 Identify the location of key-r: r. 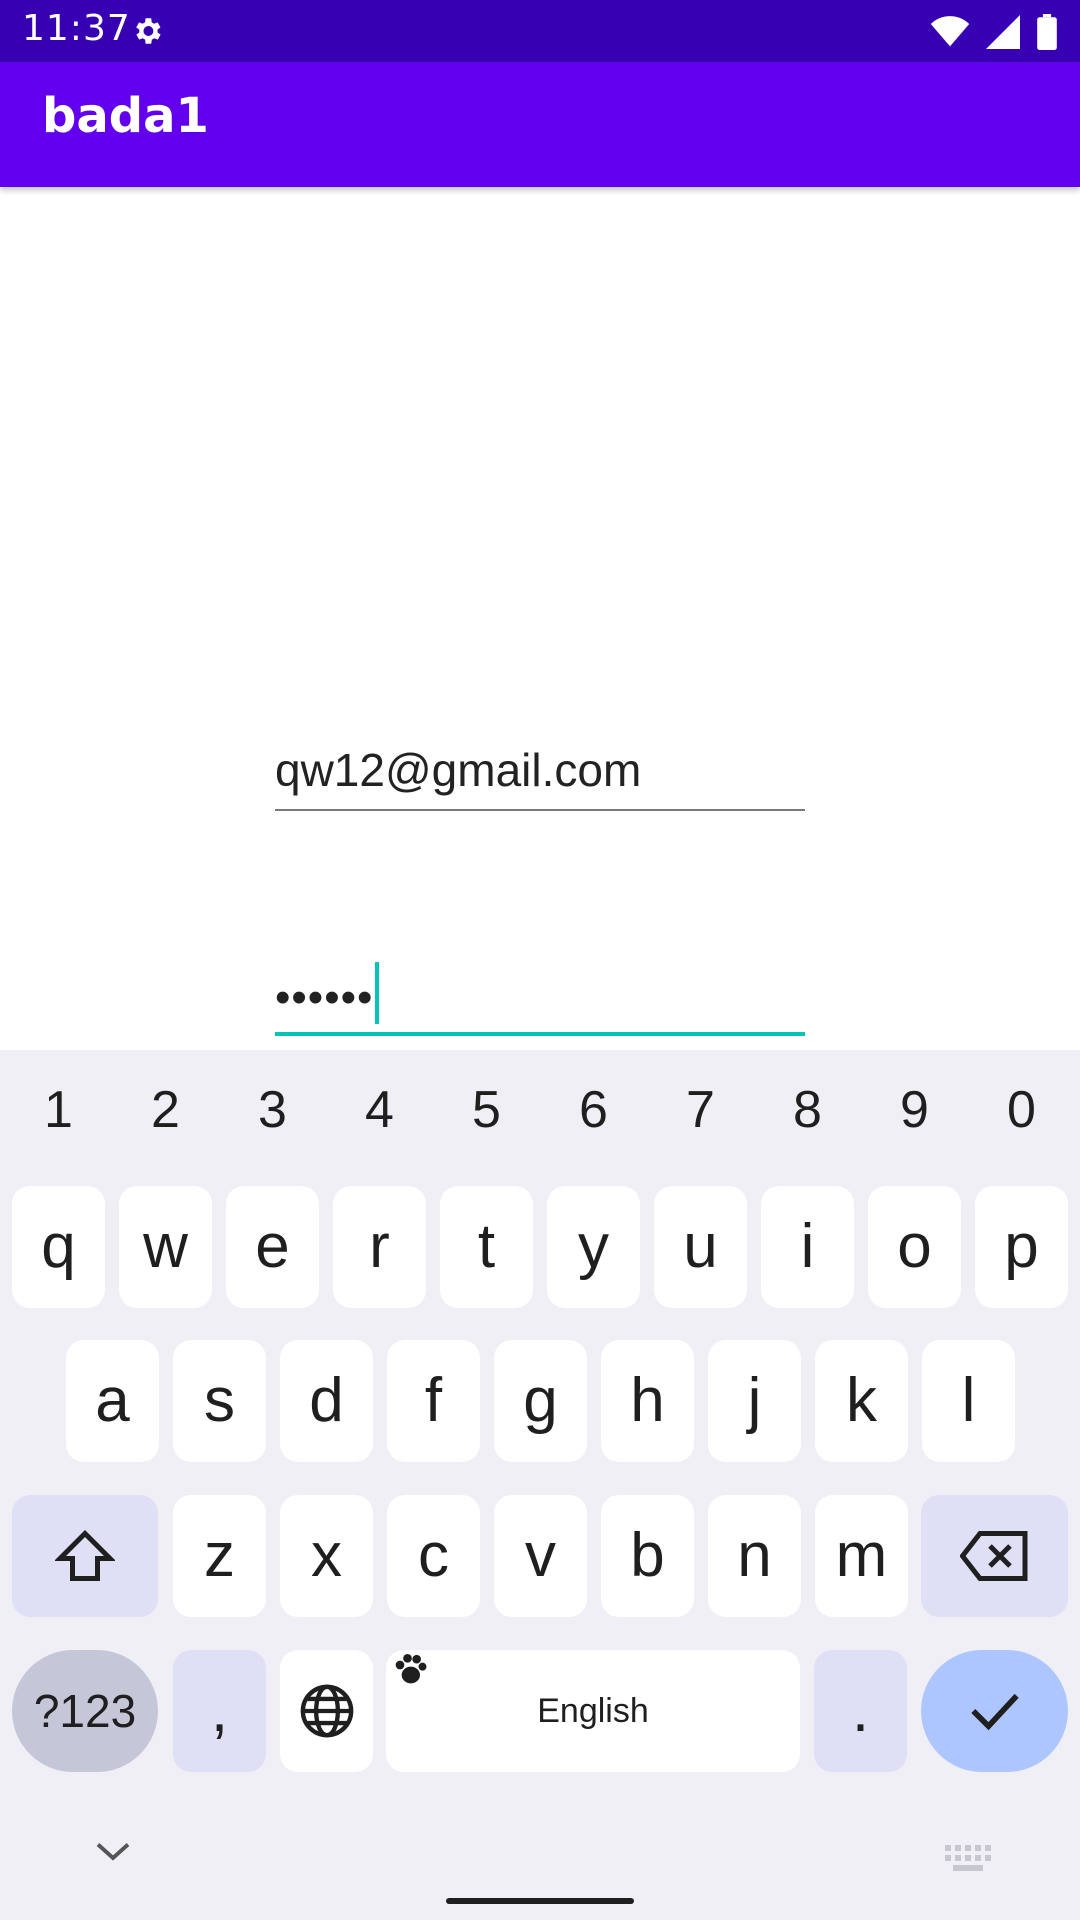
(379, 1247).